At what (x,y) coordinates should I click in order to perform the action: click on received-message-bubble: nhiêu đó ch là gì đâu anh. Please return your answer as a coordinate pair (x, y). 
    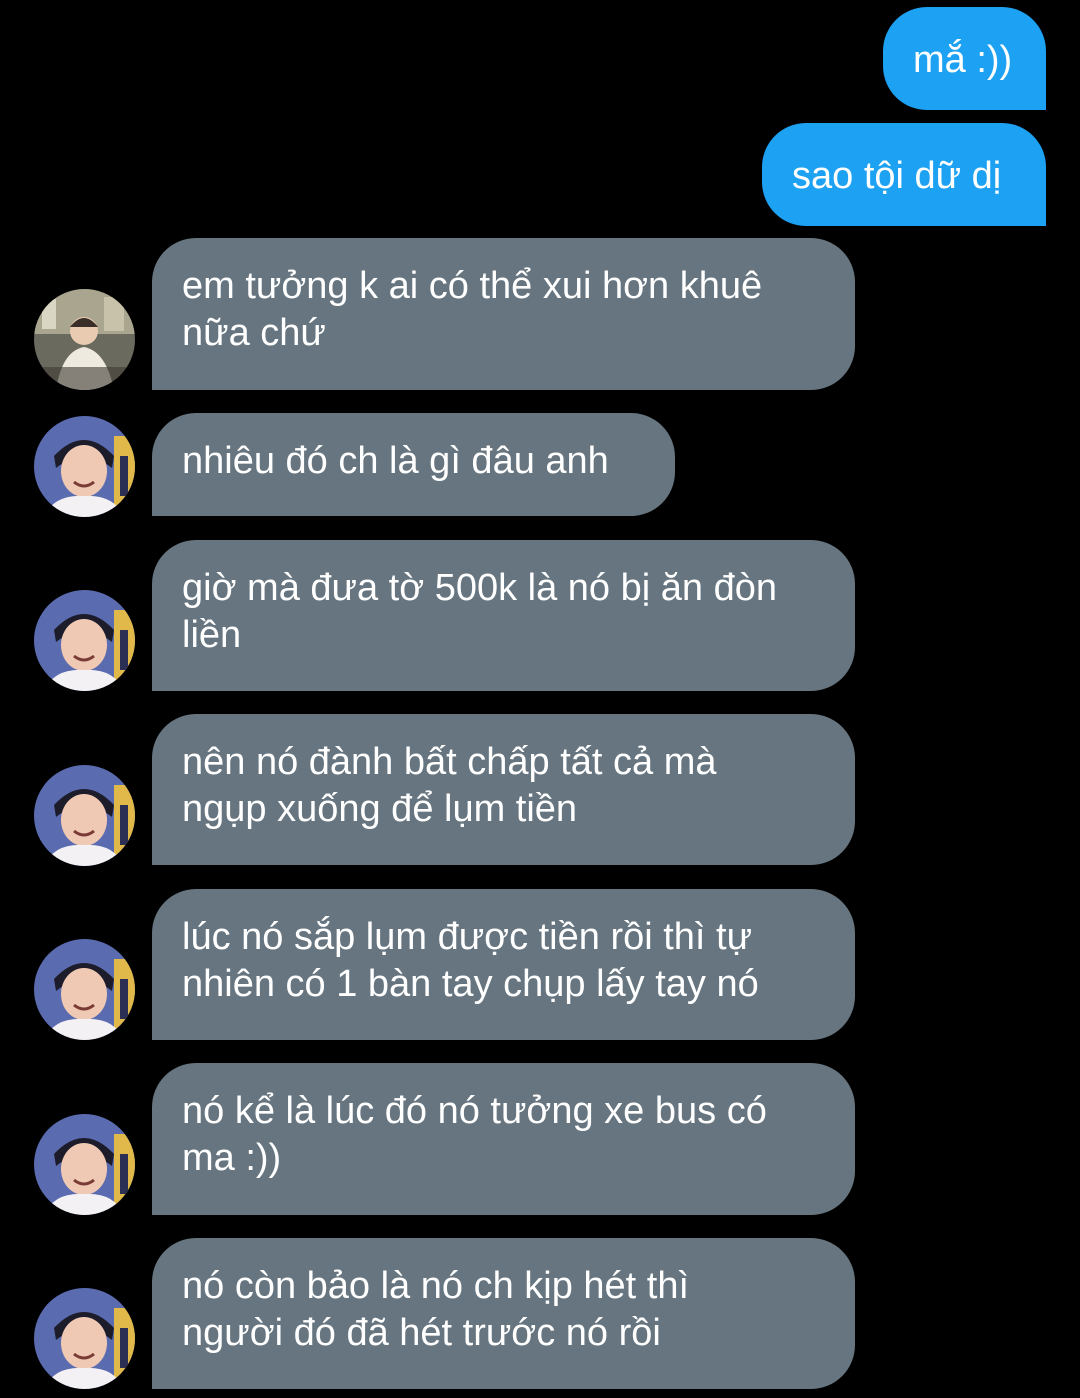
    Looking at the image, I should click on (413, 464).